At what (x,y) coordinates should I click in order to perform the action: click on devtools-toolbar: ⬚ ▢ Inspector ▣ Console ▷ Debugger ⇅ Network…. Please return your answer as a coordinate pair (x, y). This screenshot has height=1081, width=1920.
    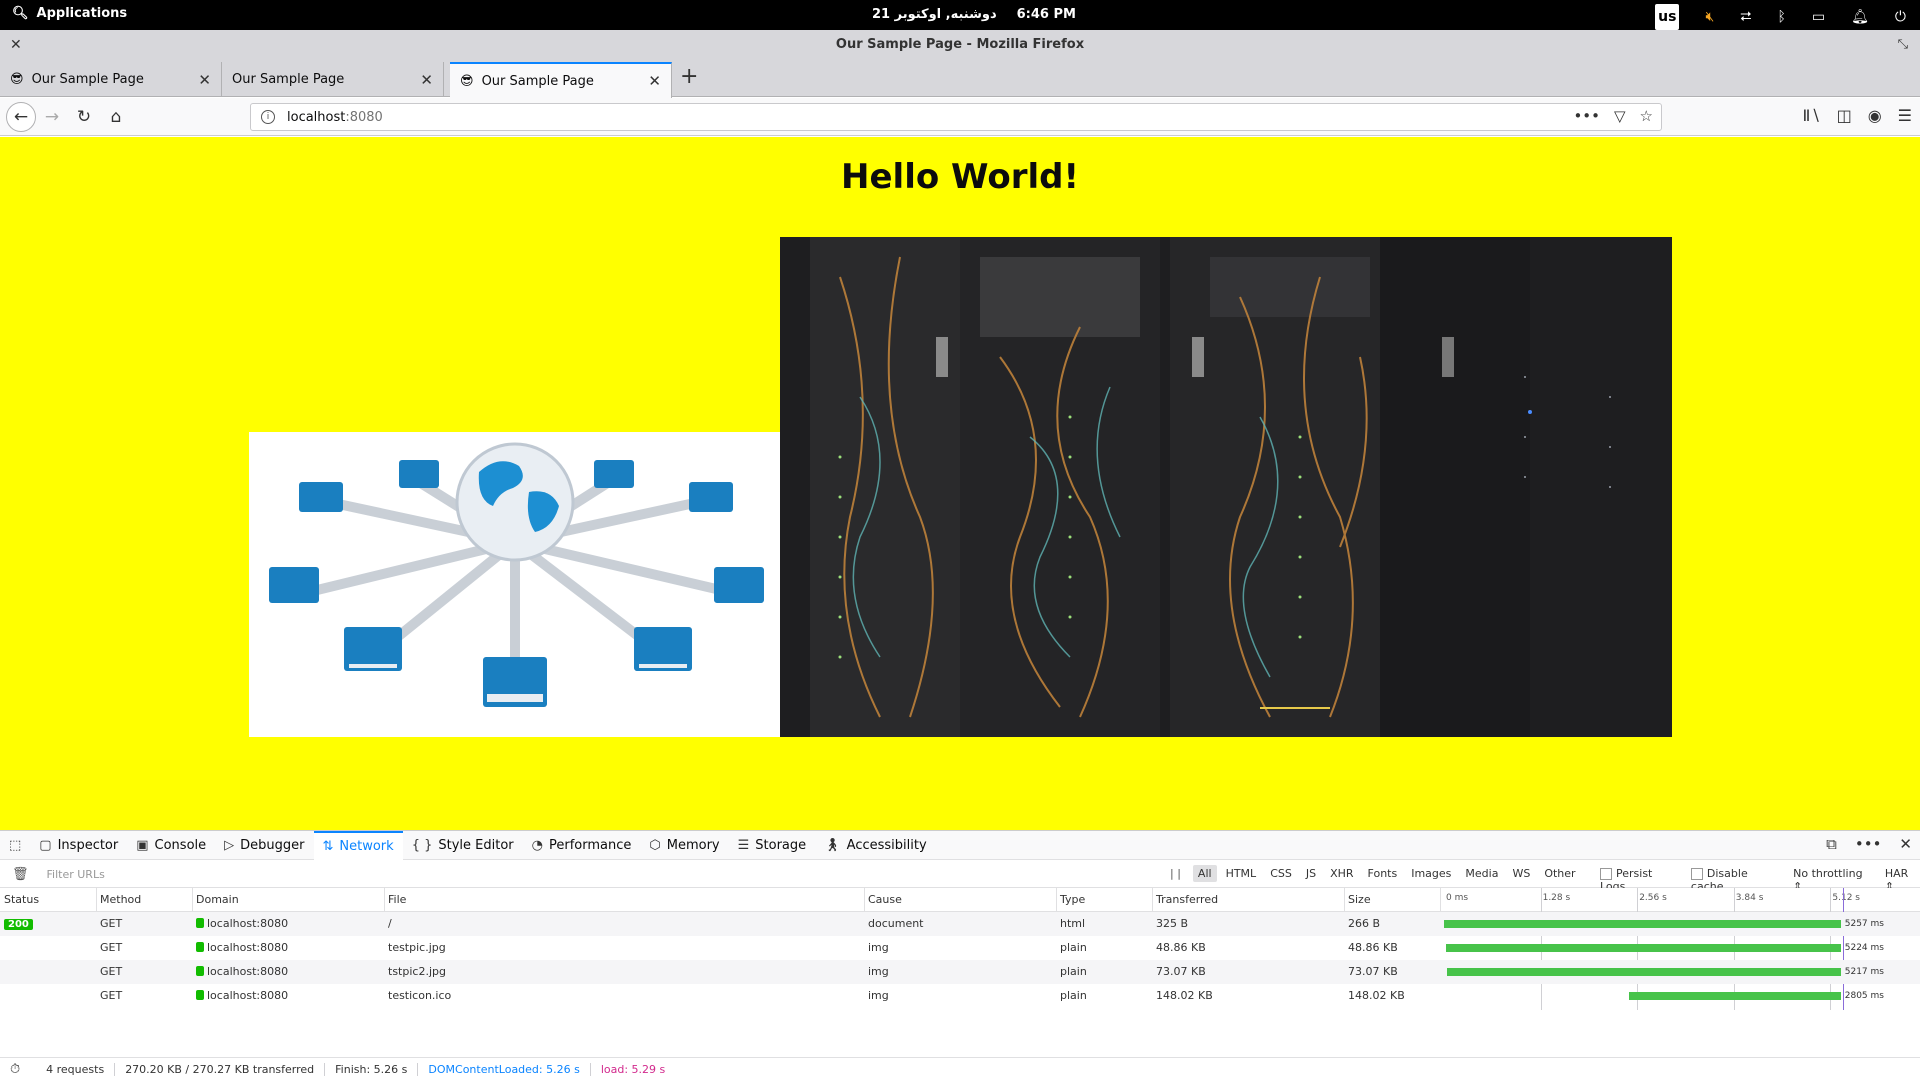
    Looking at the image, I should click on (960, 845).